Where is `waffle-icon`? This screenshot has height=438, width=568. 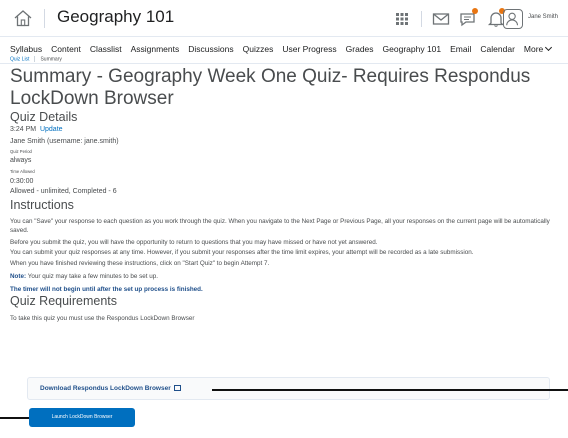 waffle-icon is located at coordinates (402, 19).